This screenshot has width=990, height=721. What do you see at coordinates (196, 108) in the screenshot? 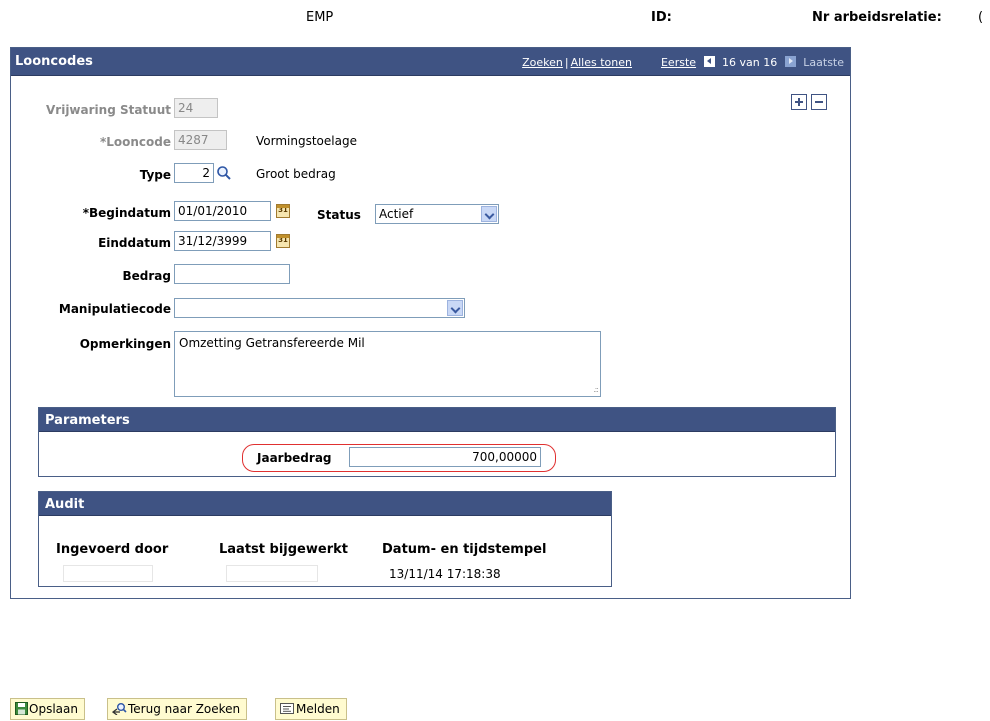
I see `vrijwaring-statuut-field: 24` at bounding box center [196, 108].